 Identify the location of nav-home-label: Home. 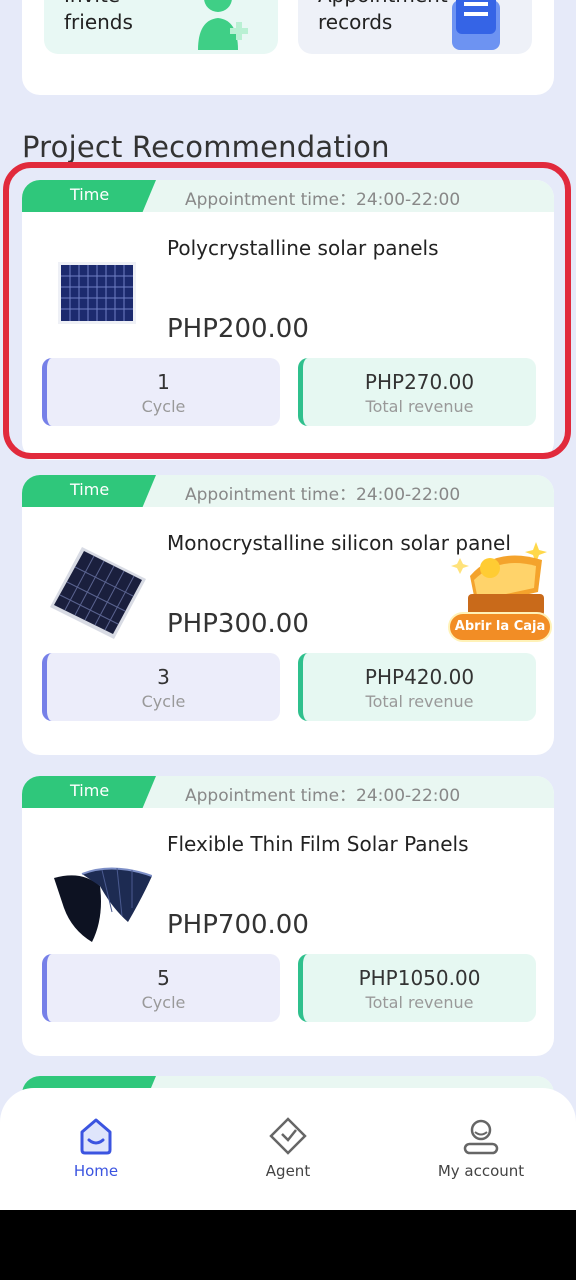
(96, 1171).